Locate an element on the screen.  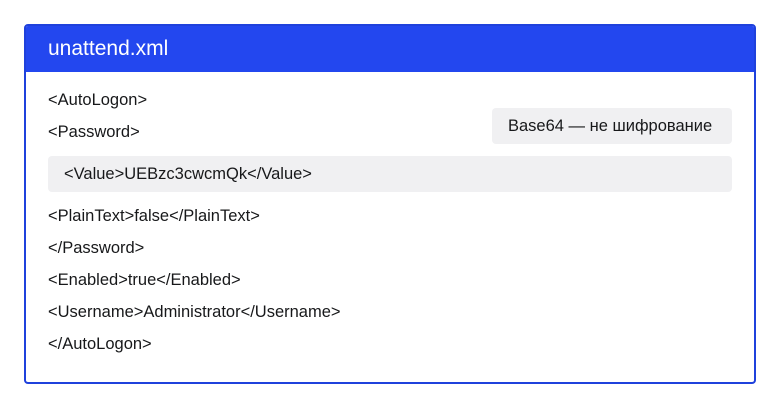
code-line: </AutoLogon> is located at coordinates (100, 344).